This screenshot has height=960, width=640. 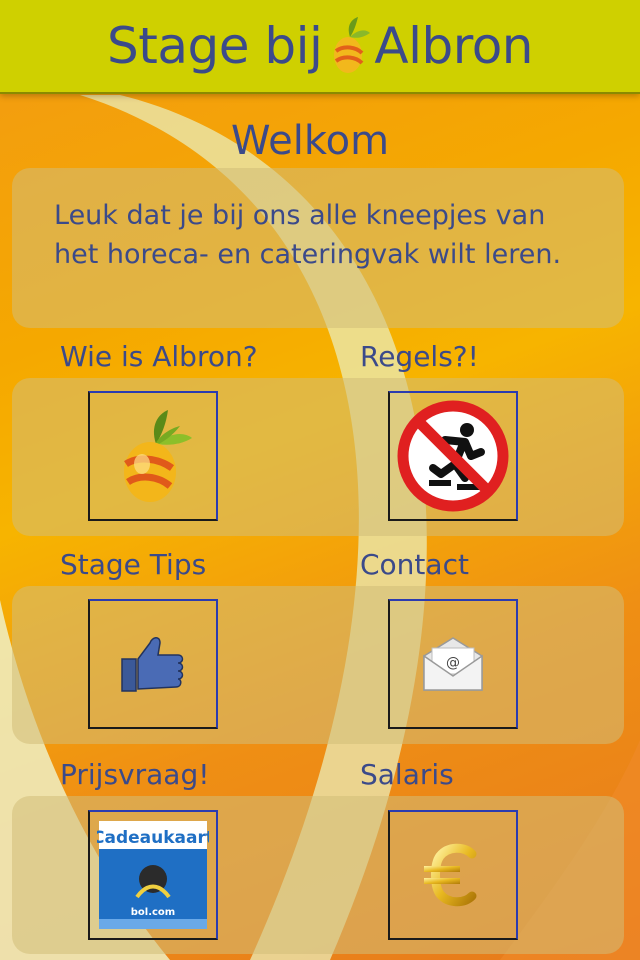 I want to click on stage-tips-button, so click(x=153, y=664).